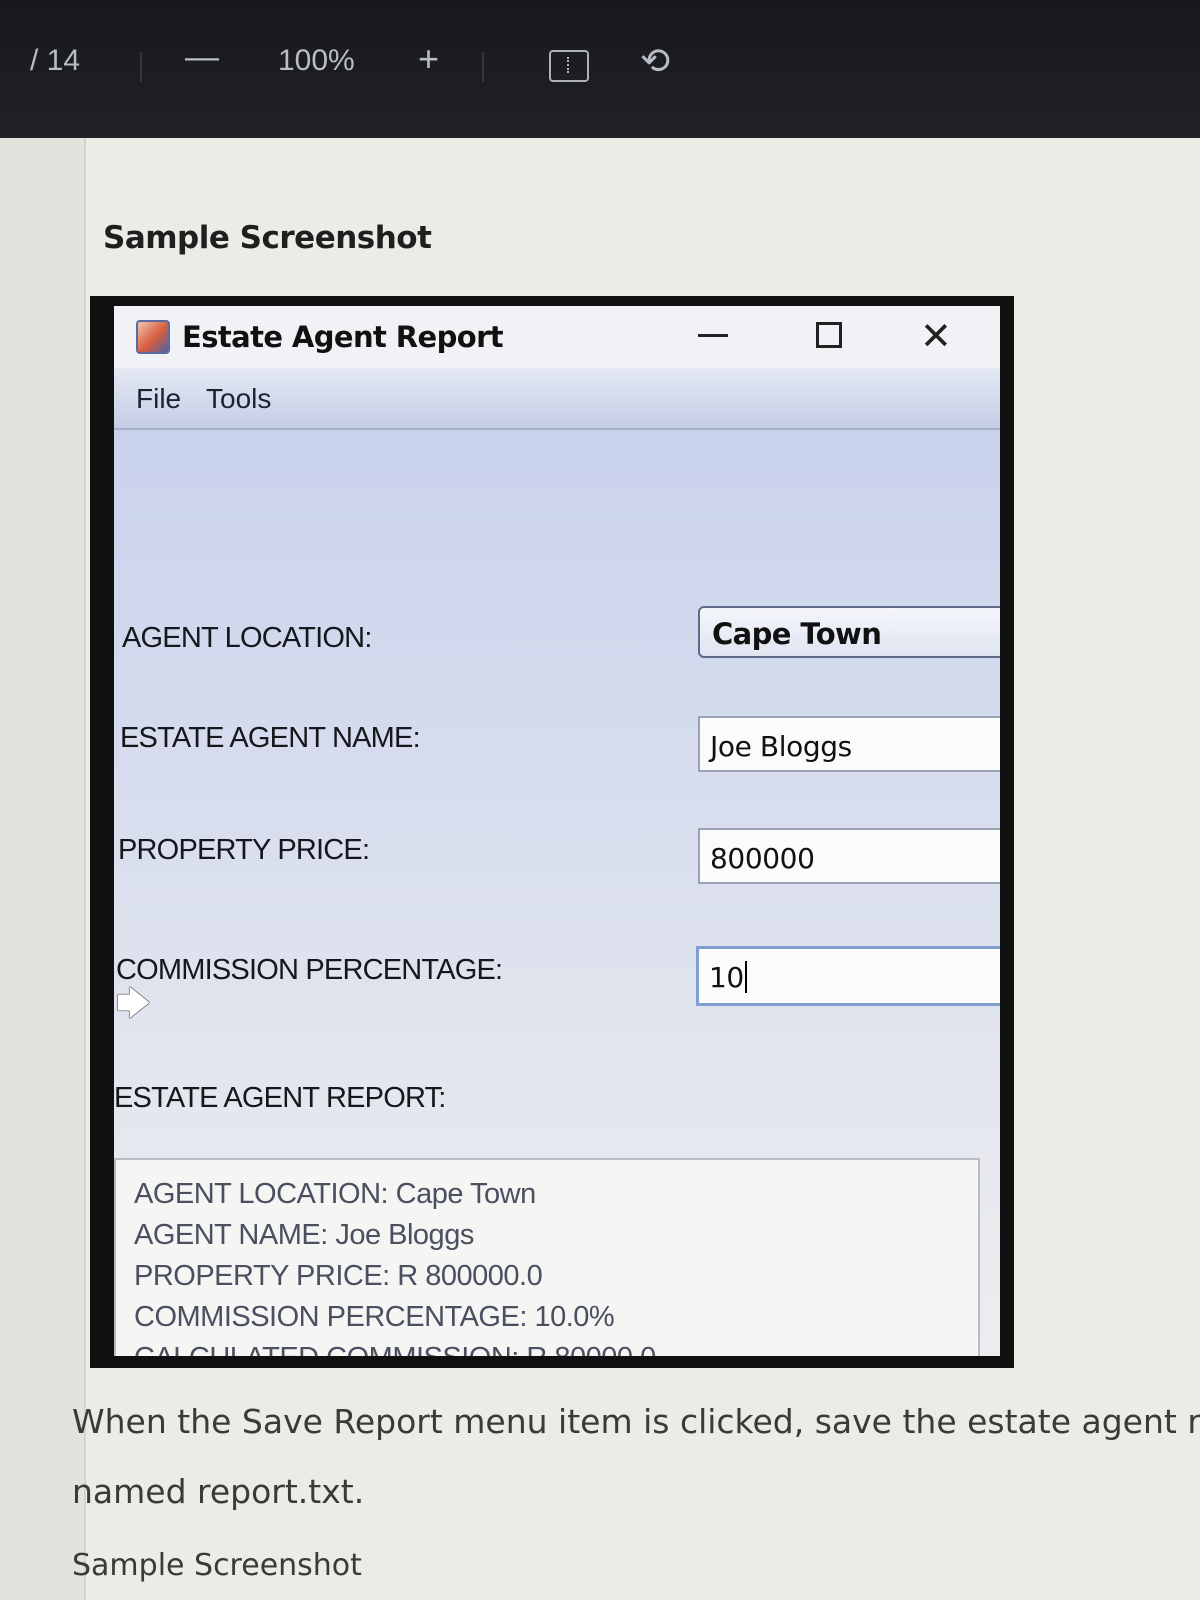  What do you see at coordinates (936, 336) in the screenshot?
I see `close-icon: ✕` at bounding box center [936, 336].